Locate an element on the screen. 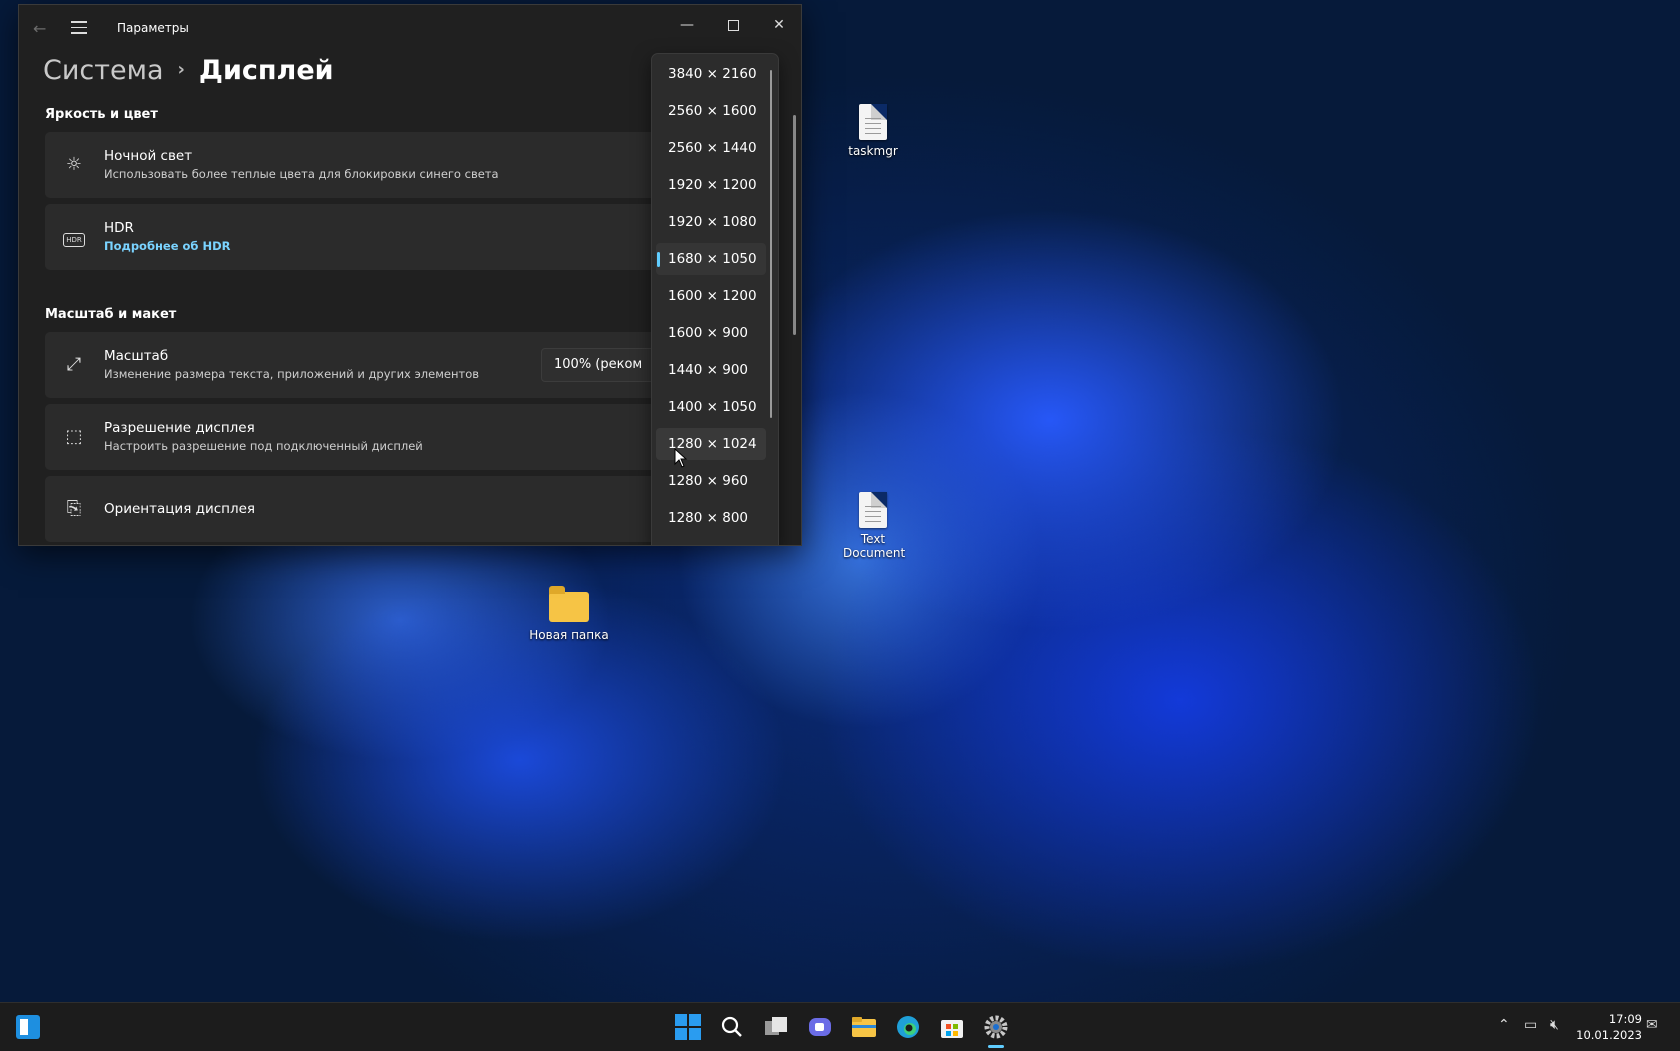 The width and height of the screenshot is (1680, 1051). card-title: Масштаб is located at coordinates (136, 356).